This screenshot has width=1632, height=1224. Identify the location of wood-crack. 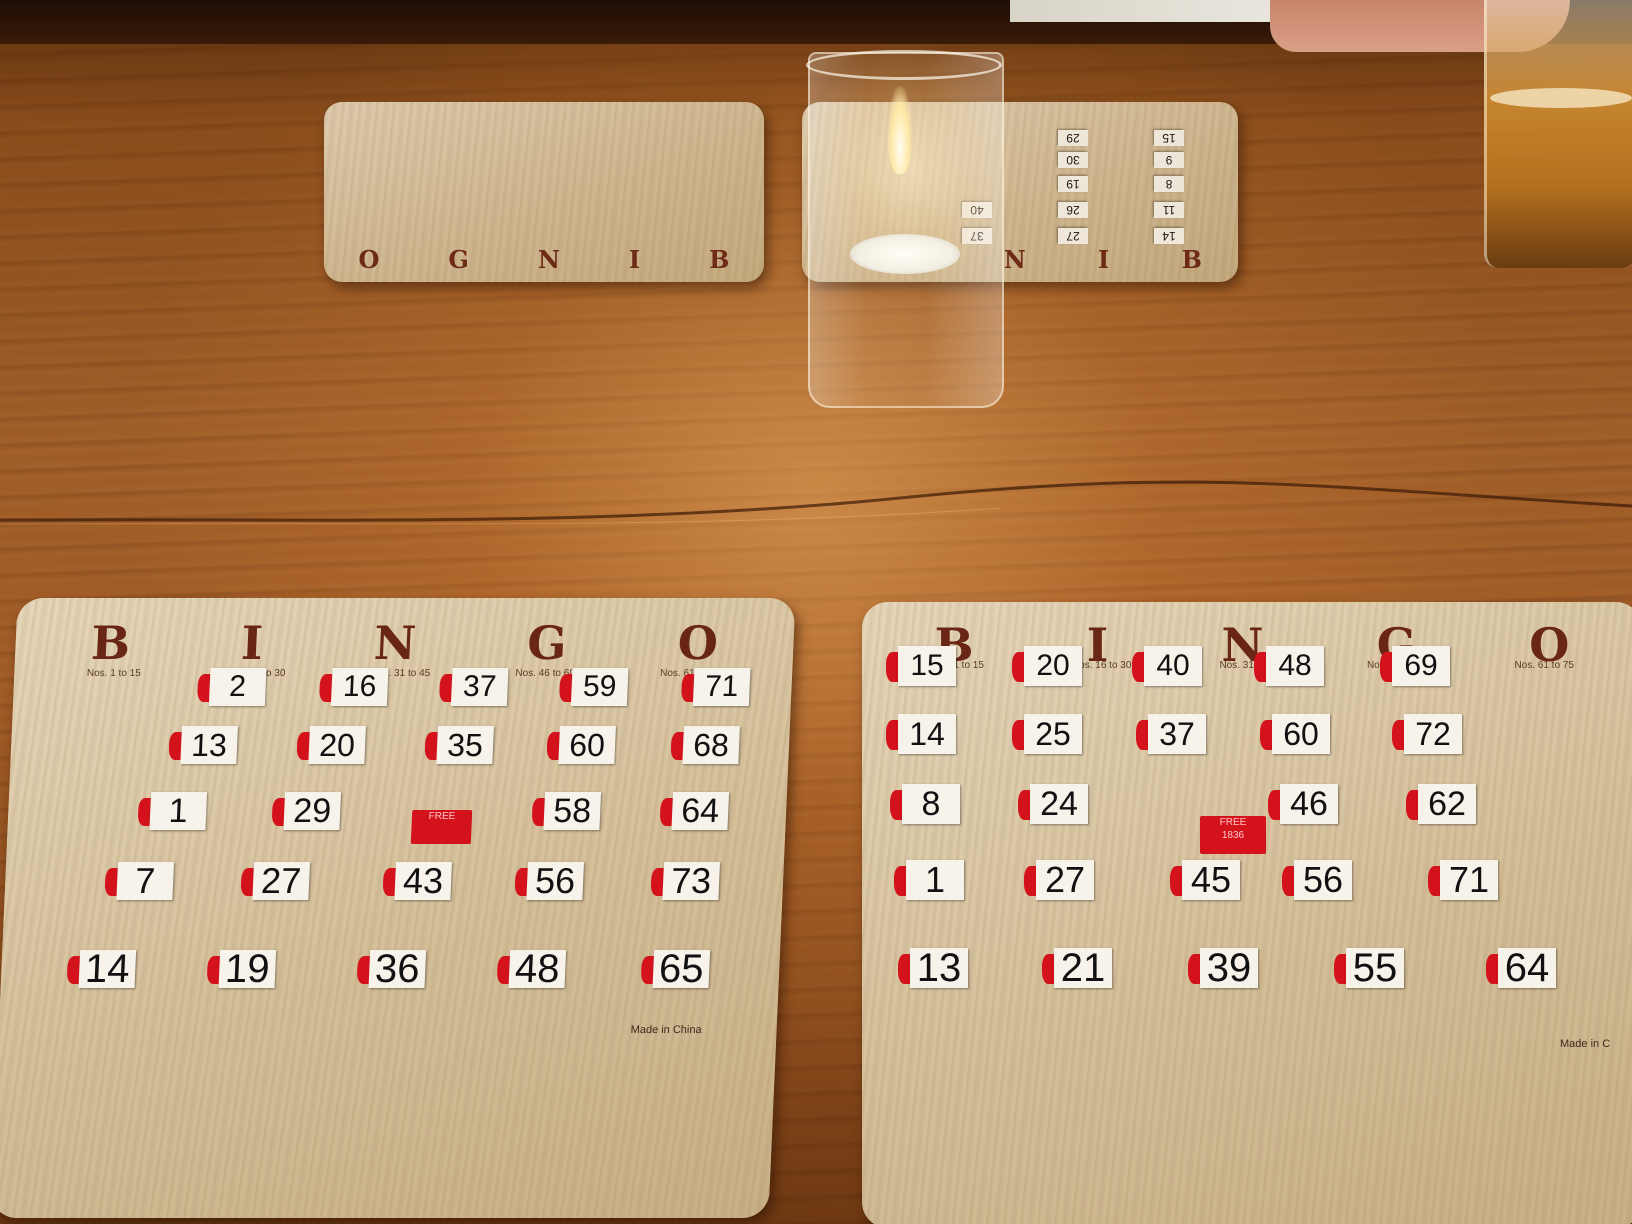
(816, 502).